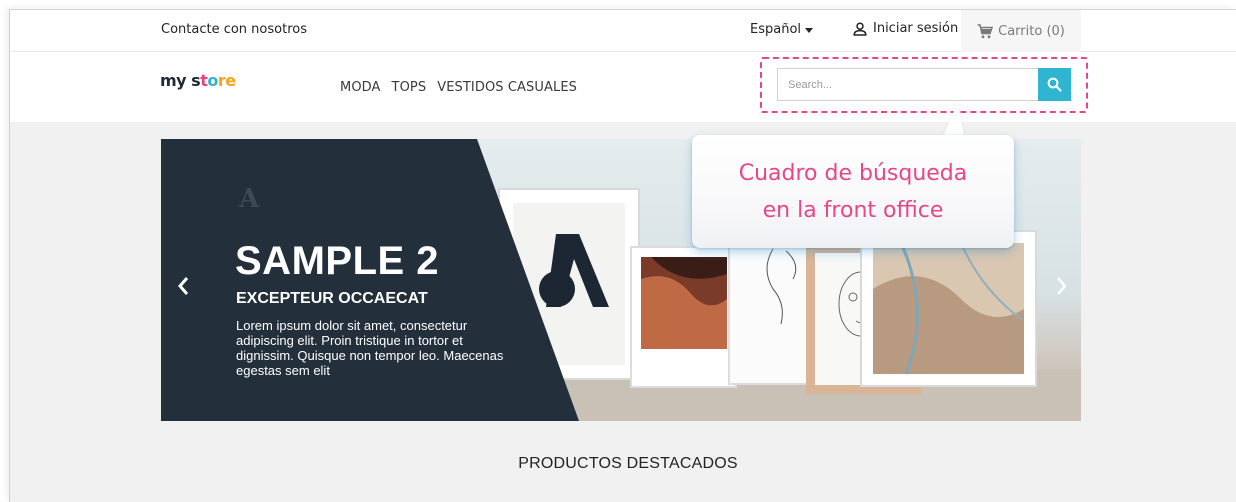 The width and height of the screenshot is (1236, 502). What do you see at coordinates (776, 29) in the screenshot?
I see `language-label: Español` at bounding box center [776, 29].